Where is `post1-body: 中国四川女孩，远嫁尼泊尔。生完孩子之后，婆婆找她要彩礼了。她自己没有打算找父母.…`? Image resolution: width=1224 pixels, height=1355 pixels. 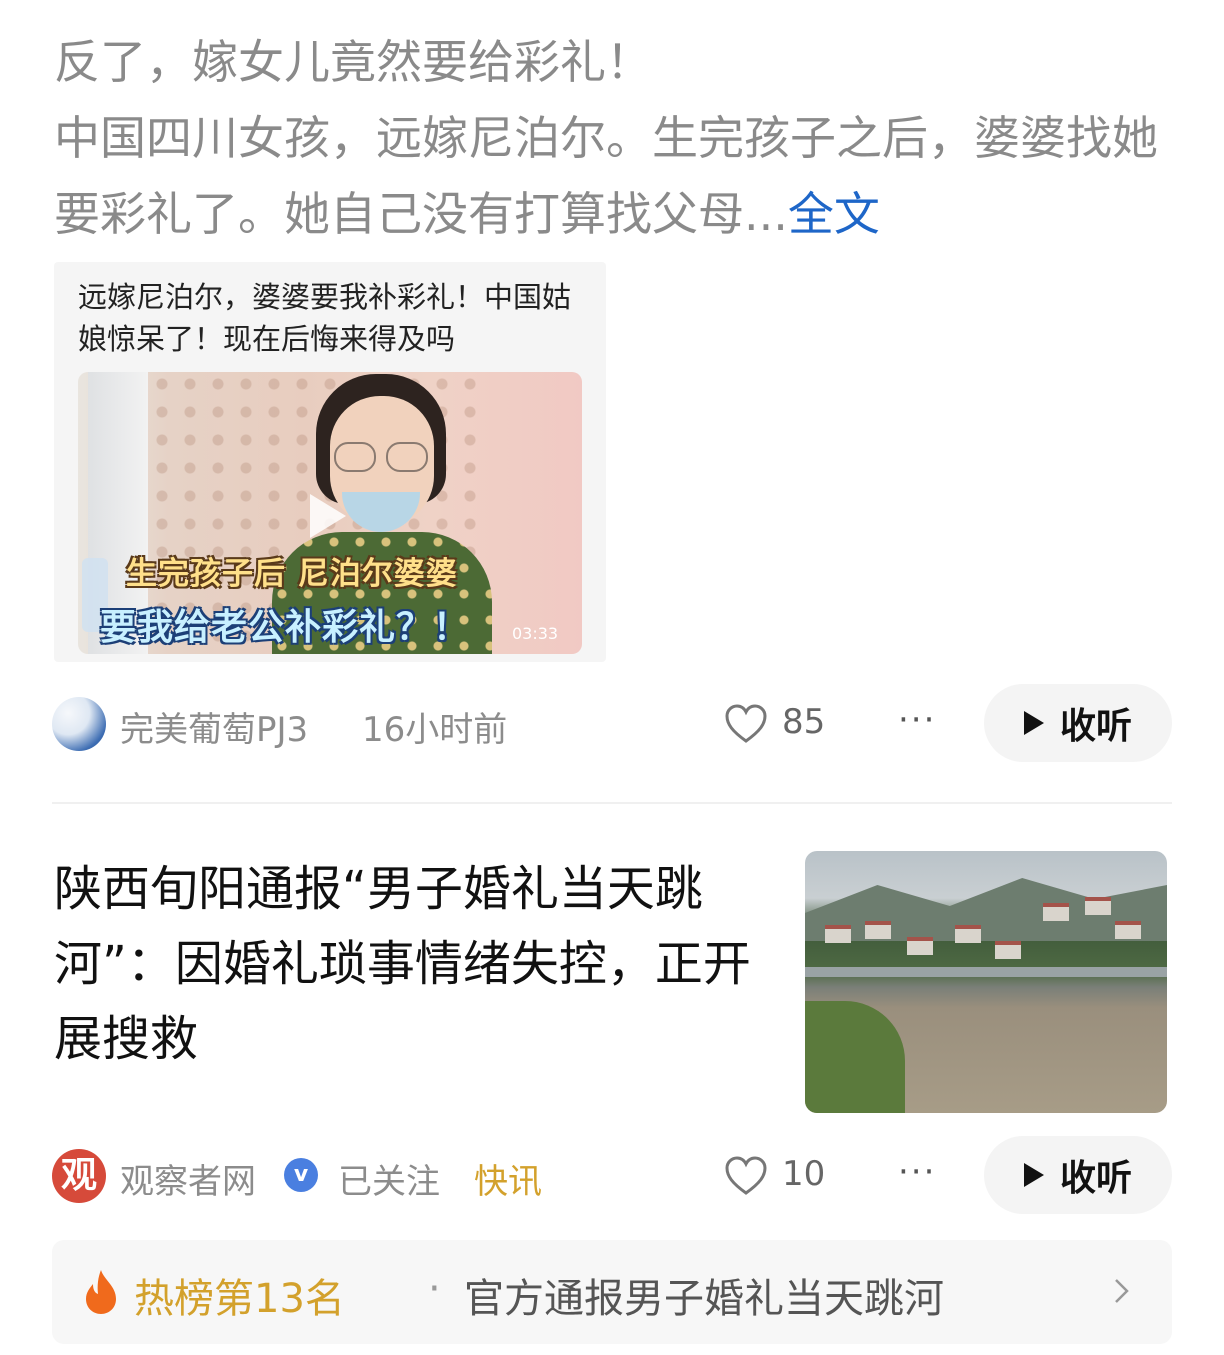
post1-body: 中国四川女孩，远嫁尼泊尔。生完孩子之后，婆婆找她要彩礼了。她自己没有打算找父母.… is located at coordinates (609, 176).